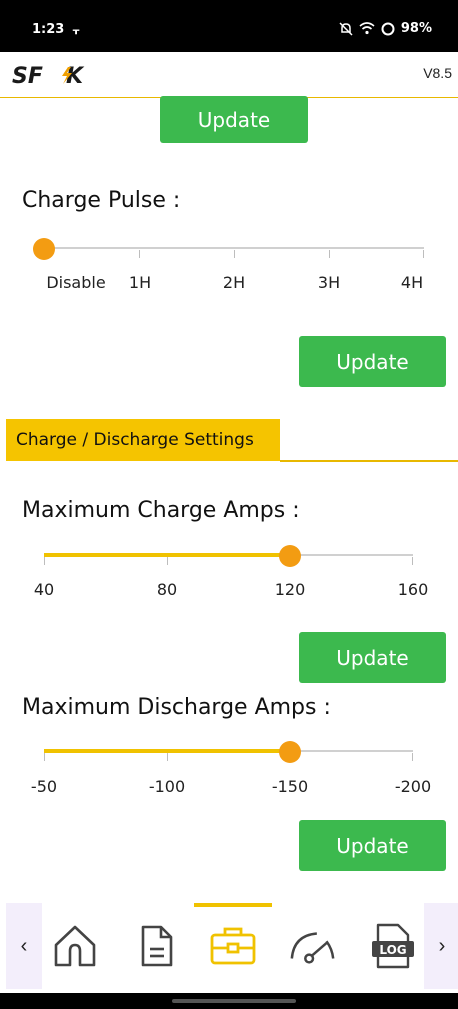  Describe the element at coordinates (233, 905) in the screenshot. I see `active-tab-indicator` at that location.